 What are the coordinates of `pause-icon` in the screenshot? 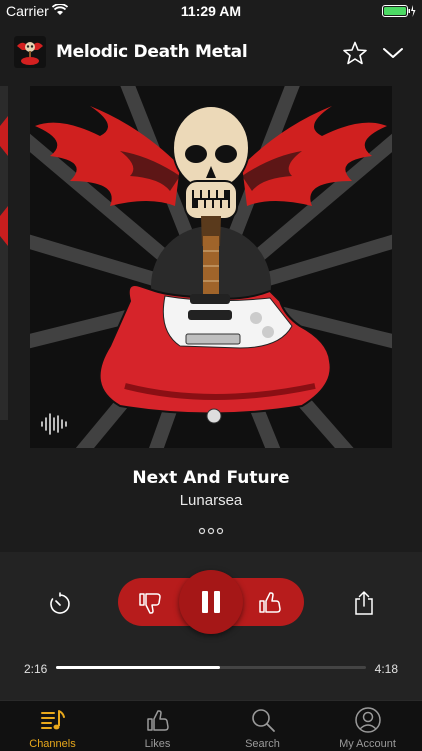 It's located at (205, 602).